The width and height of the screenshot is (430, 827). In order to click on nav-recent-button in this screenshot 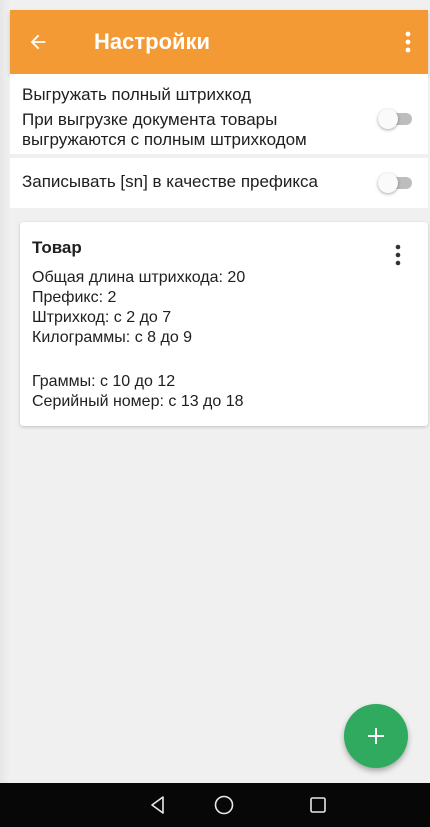, I will do `click(318, 805)`.